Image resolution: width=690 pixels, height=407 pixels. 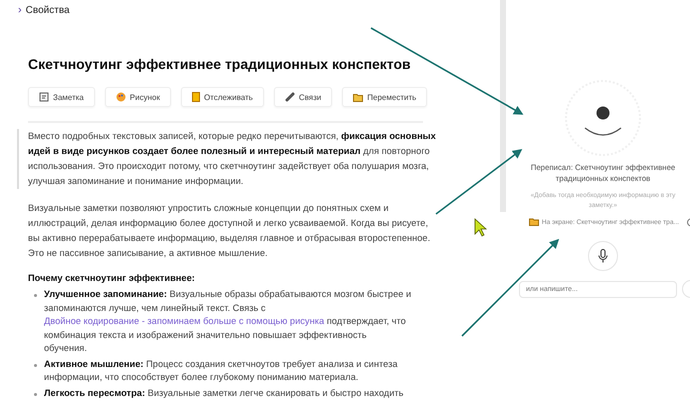 I want to click on list-item-text: Улучшенное запоминание: Визуальные образы обрабатываются мозгом быстрее и запоминаются лучше, чем линейный текст. Связь с Двойное кодирование - запоминаем больше с помощью рисунка подтверждает, что комбинация текста и изображений значительно повышает эффективность обучения., so click(x=228, y=321).